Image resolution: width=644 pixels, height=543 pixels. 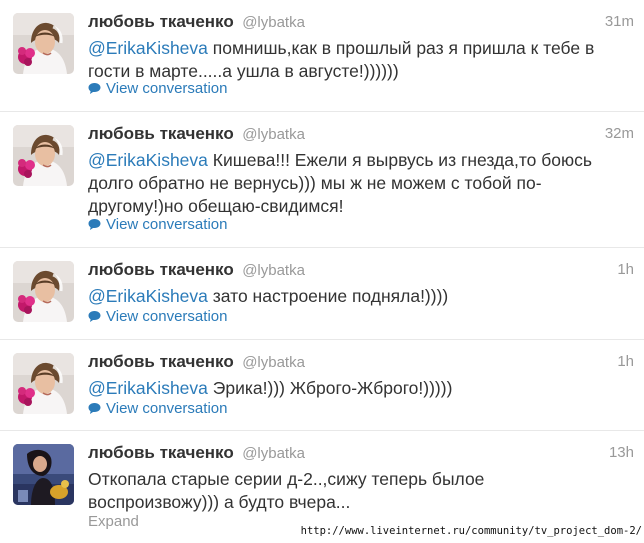 I want to click on expand-link: Expand, so click(x=113, y=521).